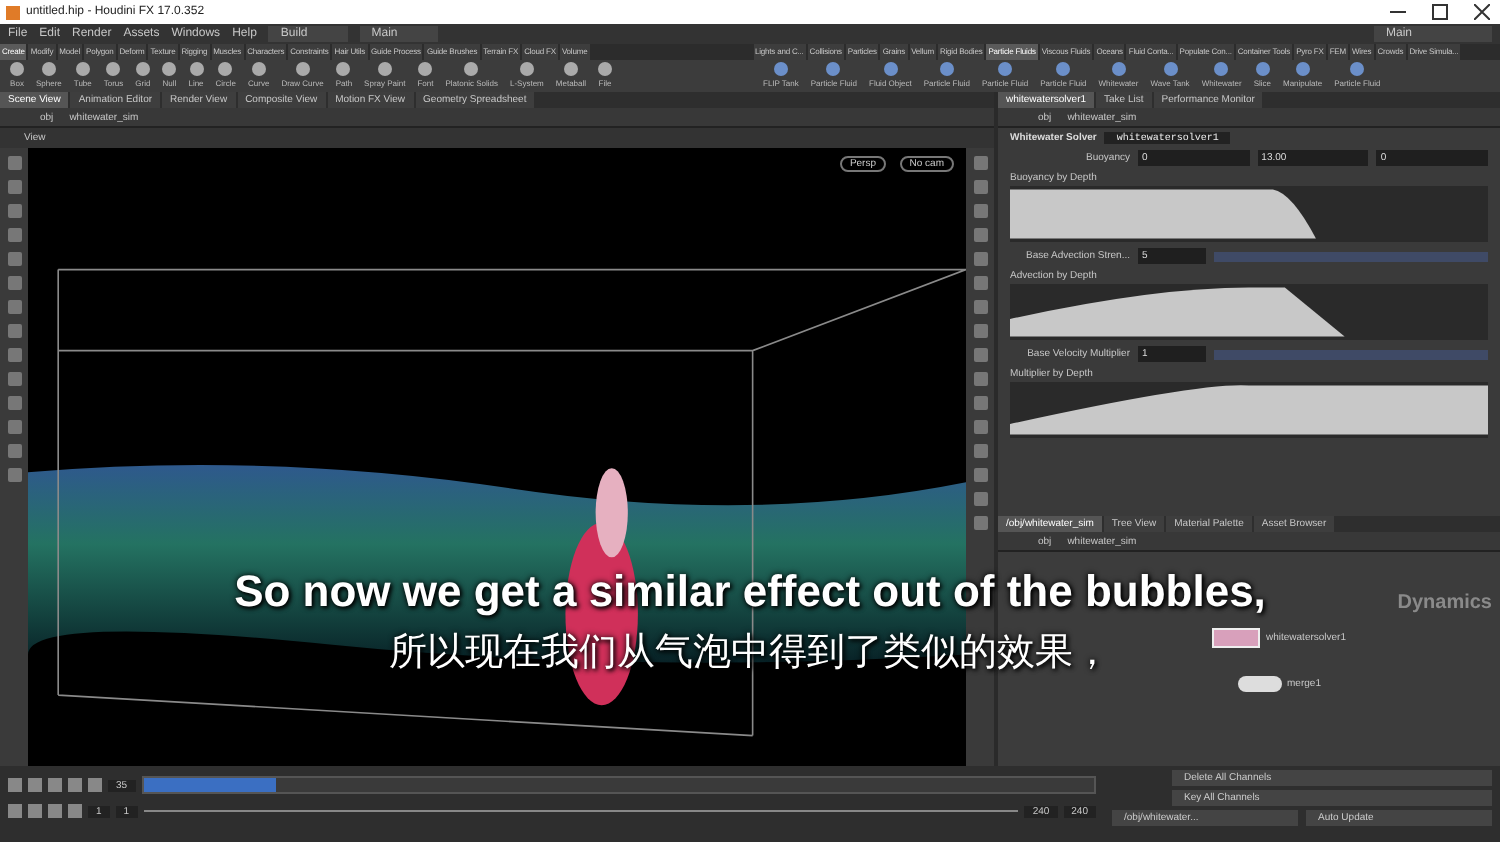  What do you see at coordinates (13, 12) in the screenshot?
I see `app-icon` at bounding box center [13, 12].